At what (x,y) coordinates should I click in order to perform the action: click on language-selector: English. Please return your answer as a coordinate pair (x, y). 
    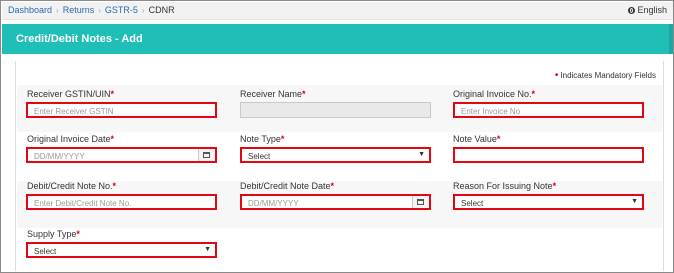
    Looking at the image, I should click on (647, 10).